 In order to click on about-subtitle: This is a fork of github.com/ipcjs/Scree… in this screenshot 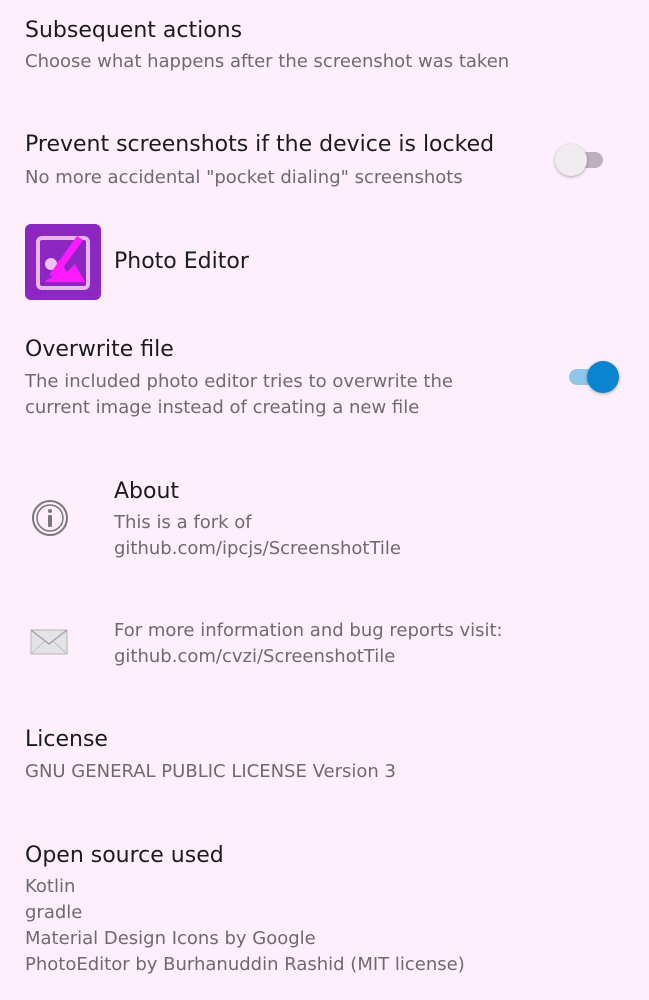, I will do `click(257, 536)`.